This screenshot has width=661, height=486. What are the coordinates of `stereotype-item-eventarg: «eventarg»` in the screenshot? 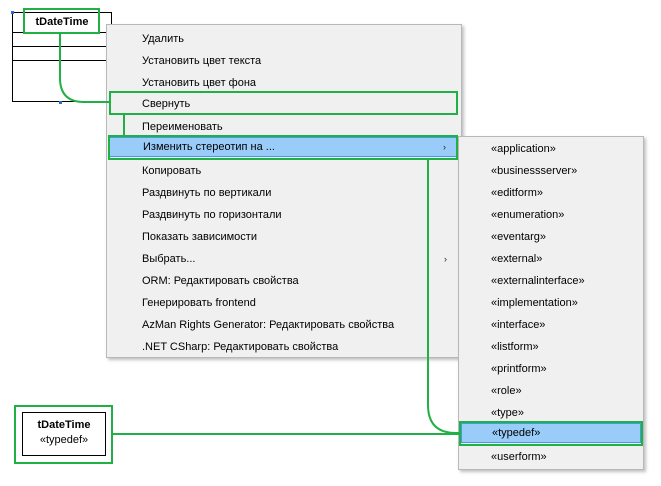 It's located at (551, 237).